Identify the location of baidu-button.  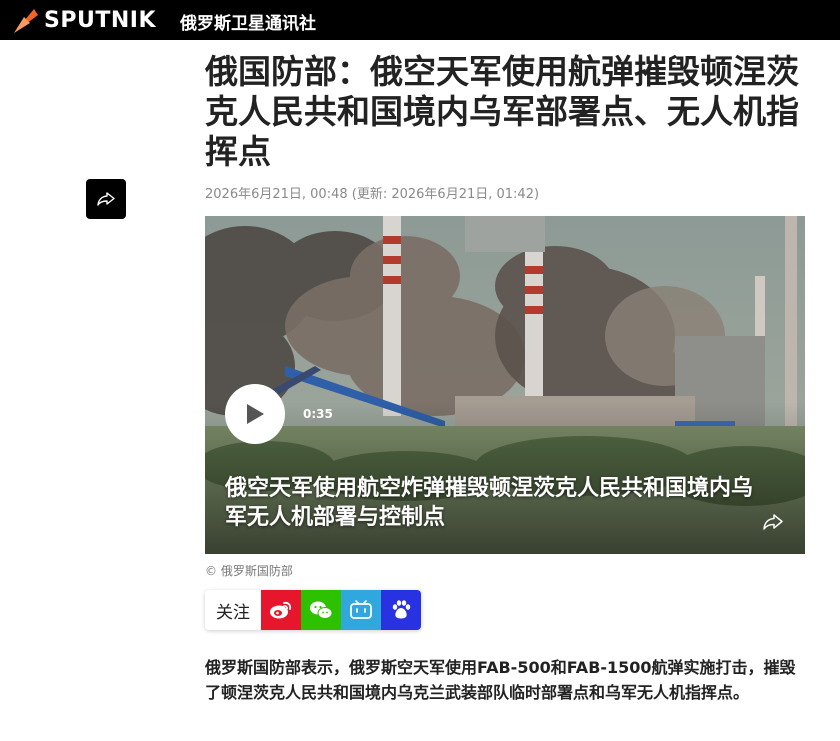
(401, 610).